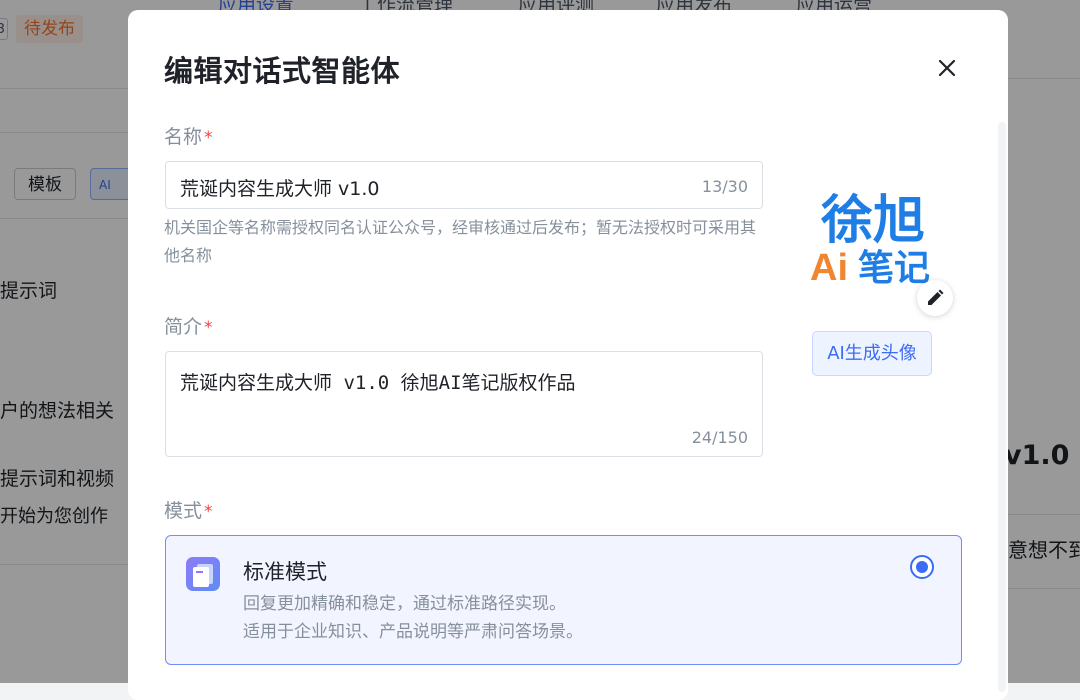  I want to click on avatar-line1: 徐旭, so click(872, 221).